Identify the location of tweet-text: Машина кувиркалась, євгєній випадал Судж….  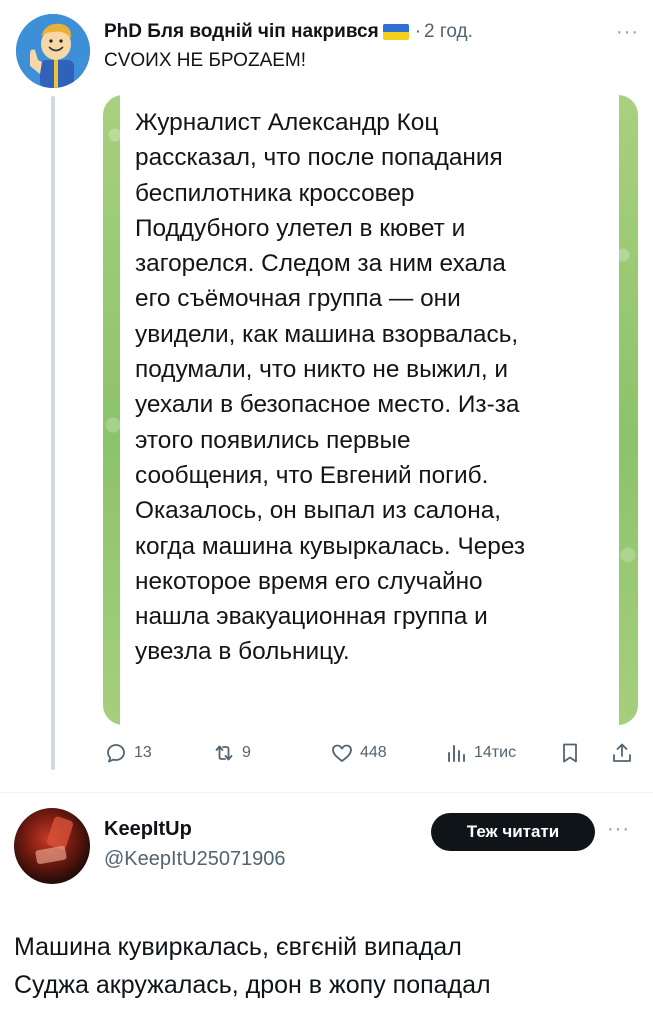
(252, 966).